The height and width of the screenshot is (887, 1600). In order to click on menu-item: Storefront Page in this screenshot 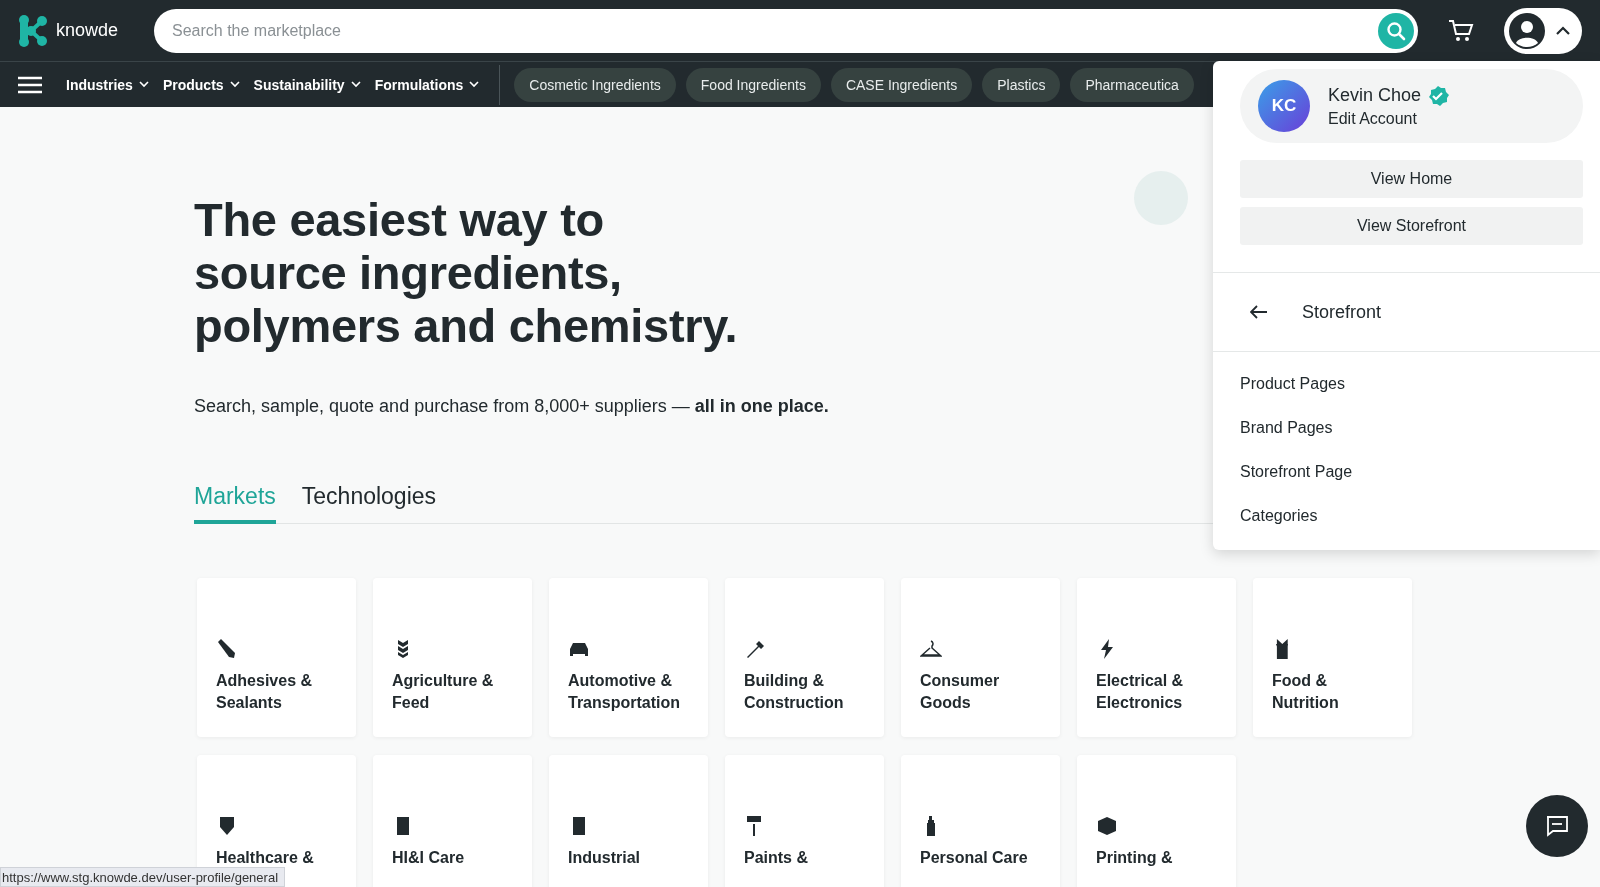, I will do `click(1420, 471)`.